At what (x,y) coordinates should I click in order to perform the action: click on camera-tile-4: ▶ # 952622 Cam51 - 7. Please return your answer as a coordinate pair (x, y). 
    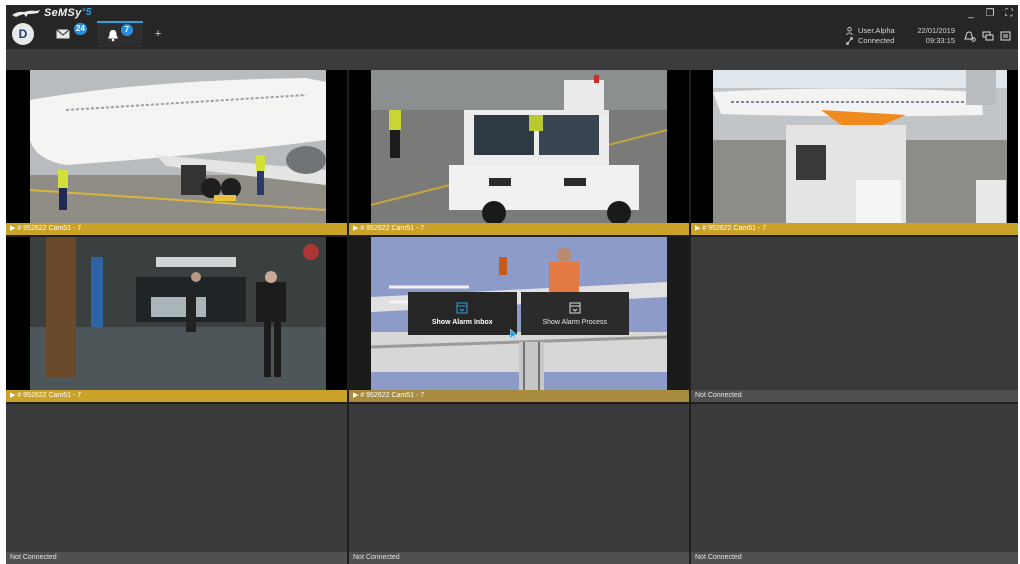
    Looking at the image, I should click on (176, 319).